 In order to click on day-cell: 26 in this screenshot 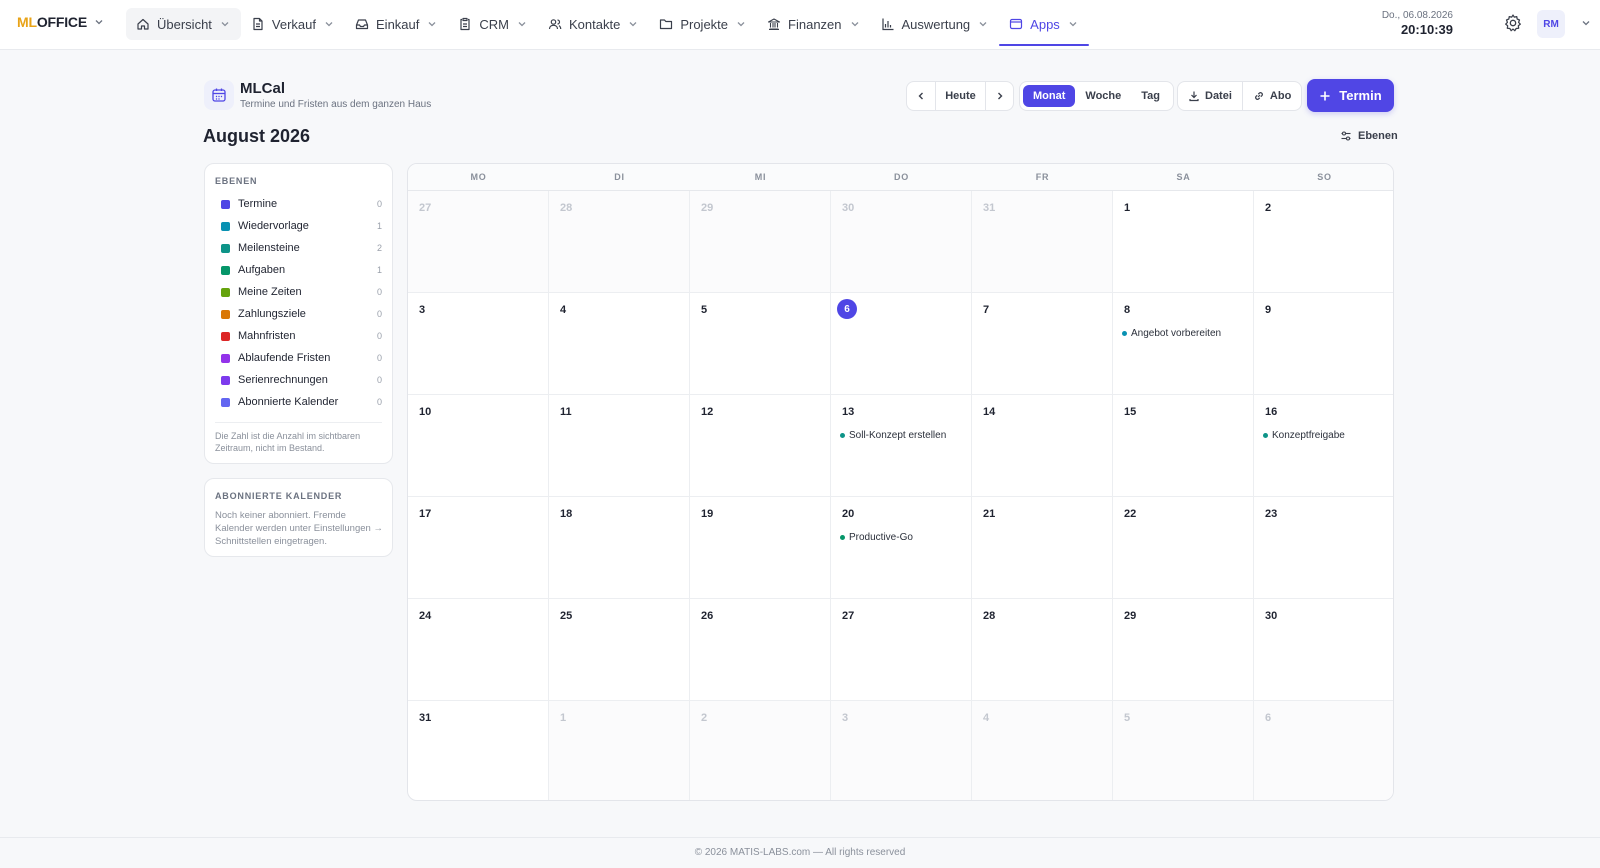, I will do `click(760, 650)`.